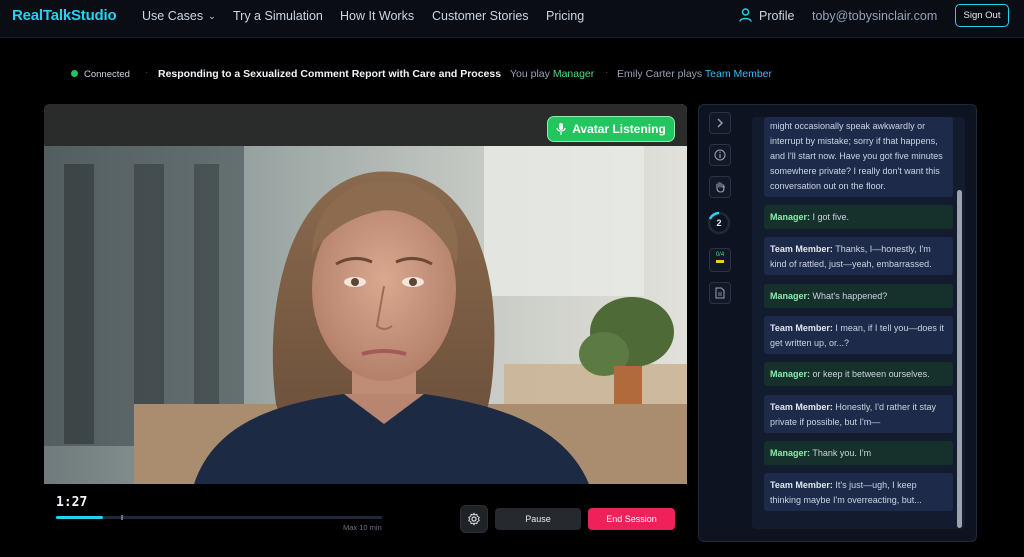 This screenshot has width=1024, height=557. Describe the element at coordinates (631, 519) in the screenshot. I see `end-session-button: End Session` at that location.